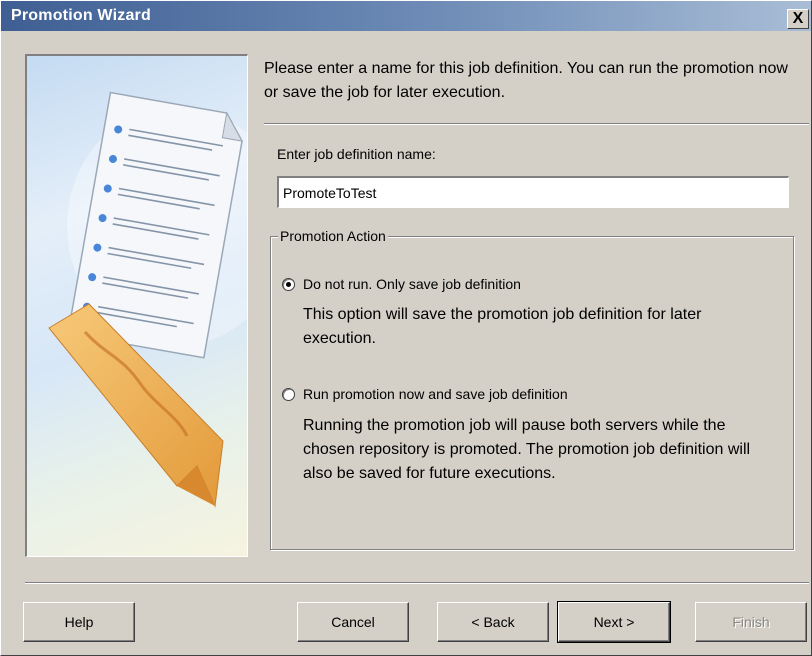 The width and height of the screenshot is (812, 656). Describe the element at coordinates (406, 16) in the screenshot. I see `title-bar: Promotion Wizard X` at that location.